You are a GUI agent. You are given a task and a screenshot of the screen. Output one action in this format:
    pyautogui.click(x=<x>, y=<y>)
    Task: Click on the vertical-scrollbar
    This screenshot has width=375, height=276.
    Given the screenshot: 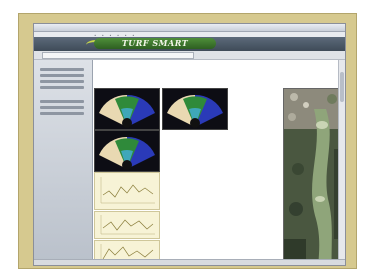 What is the action you would take?
    pyautogui.click(x=341, y=162)
    